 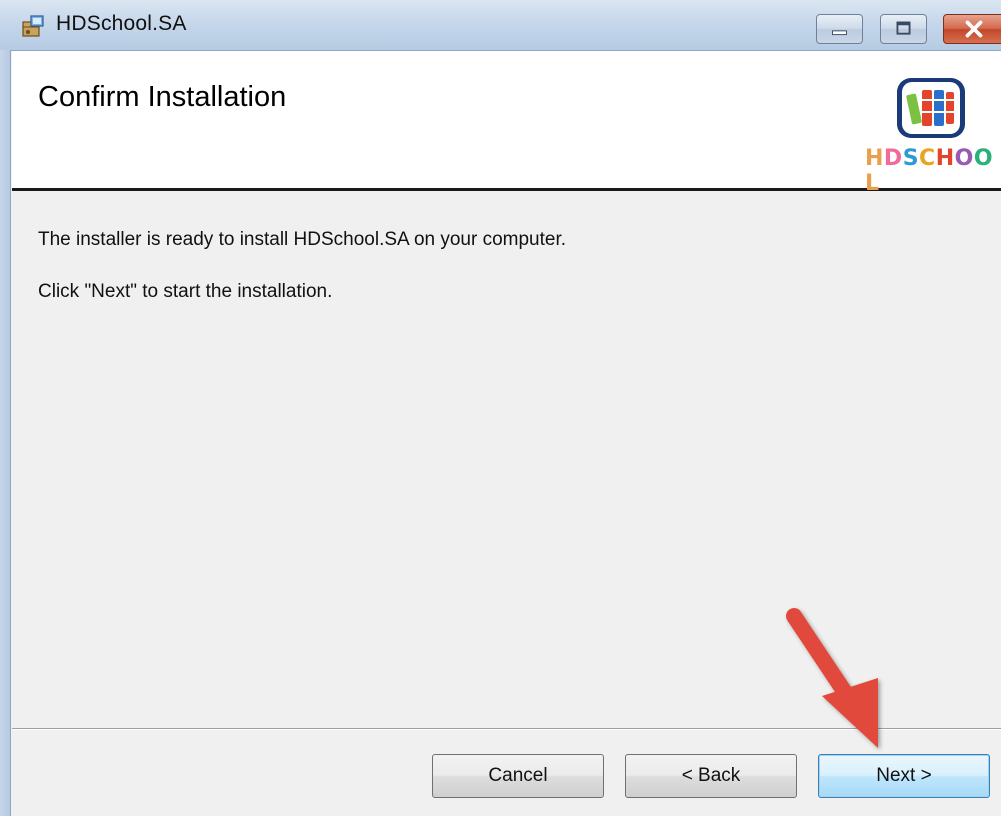 What do you see at coordinates (500, 25) in the screenshot?
I see `title-bar: HDSchool.SA` at bounding box center [500, 25].